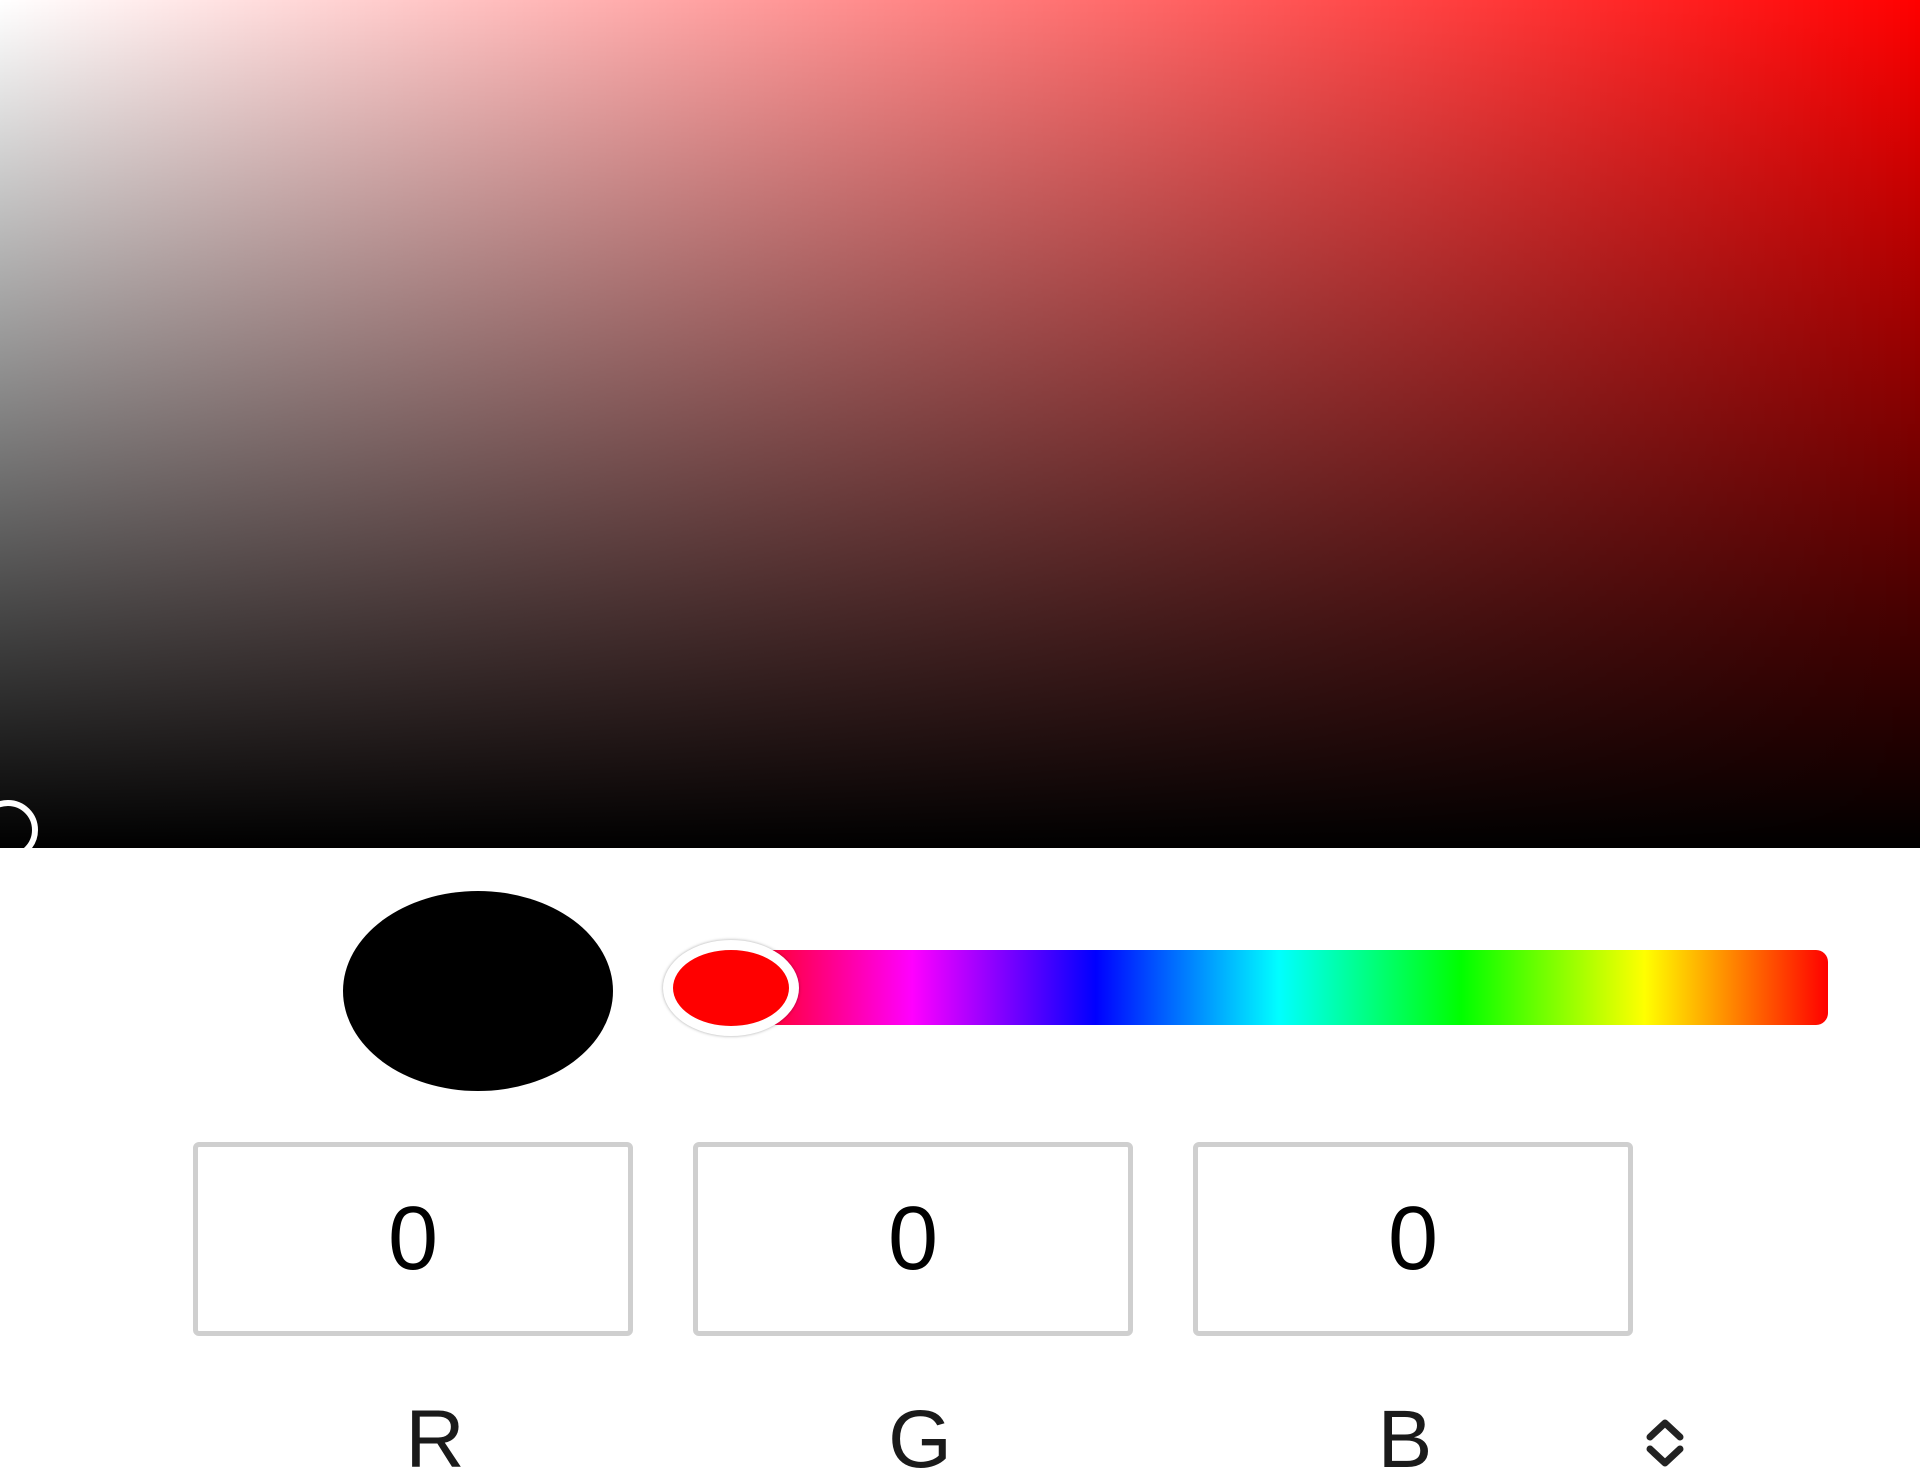 The height and width of the screenshot is (1476, 1920). What do you see at coordinates (478, 991) in the screenshot?
I see `color-preview-swatch` at bounding box center [478, 991].